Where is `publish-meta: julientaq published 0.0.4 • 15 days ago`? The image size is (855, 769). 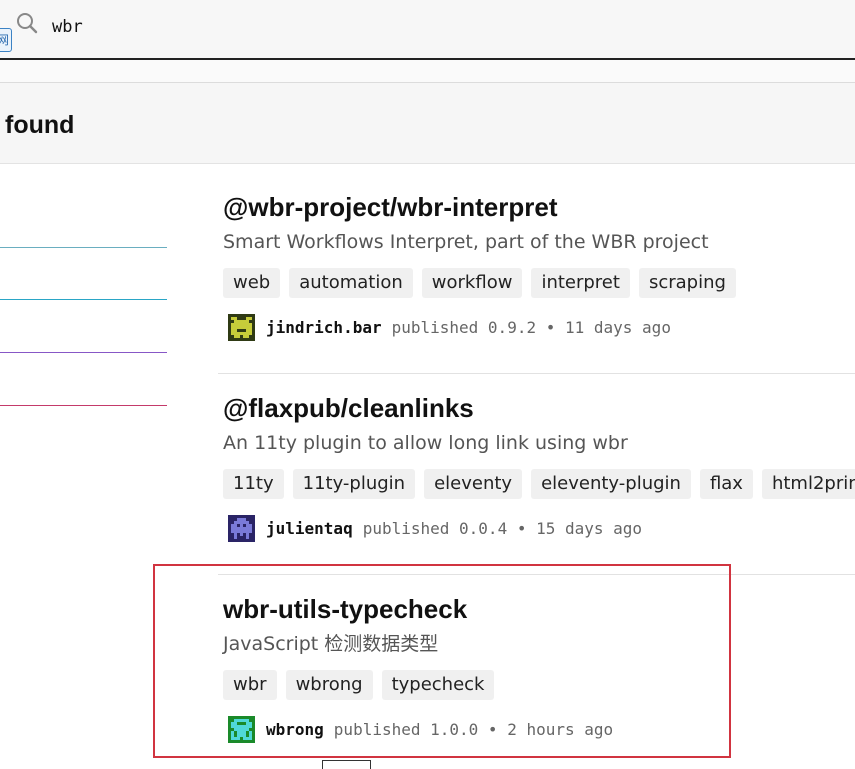 publish-meta: julientaq published 0.0.4 • 15 days ago is located at coordinates (539, 528).